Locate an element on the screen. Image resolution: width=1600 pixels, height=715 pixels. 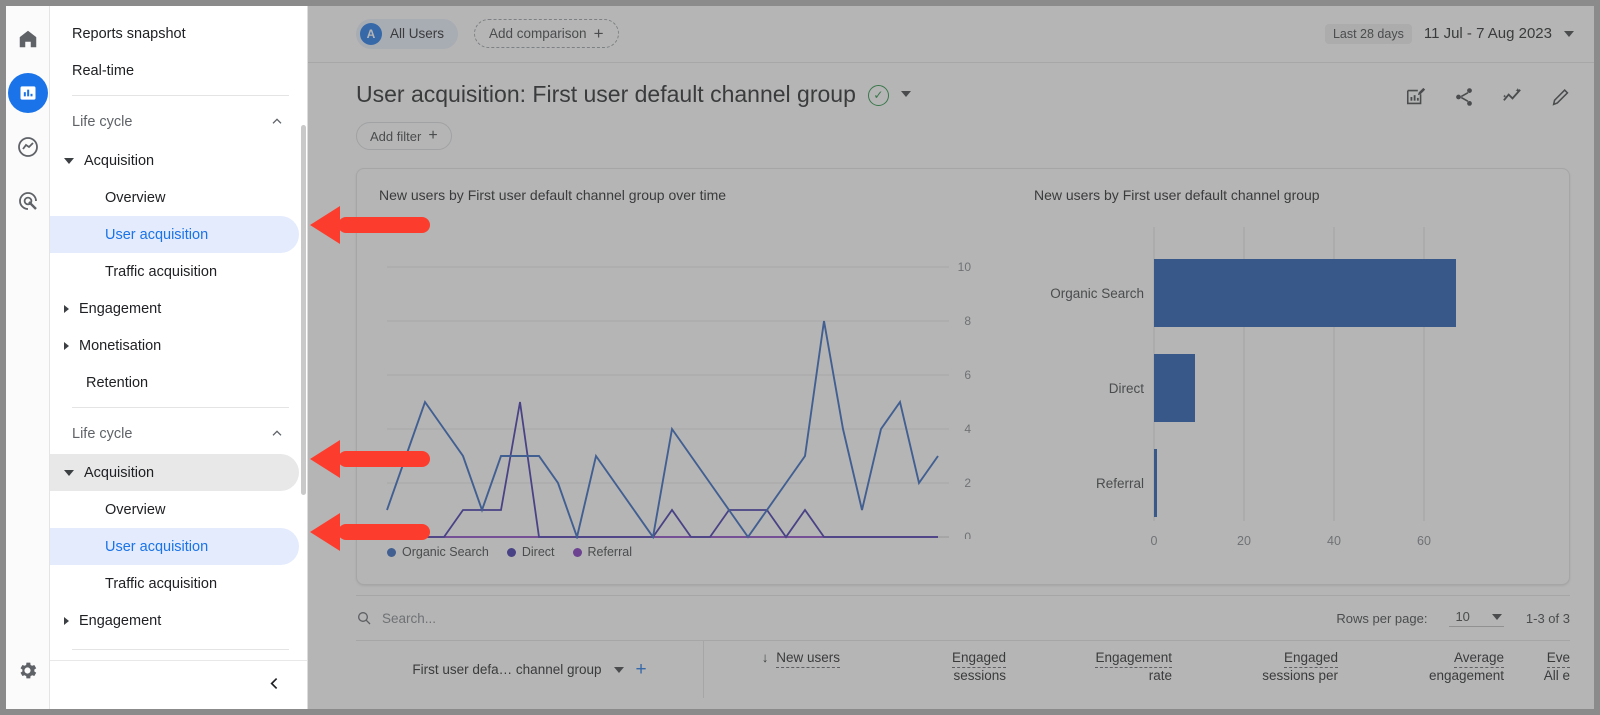
svg-text: 60 is located at coordinates (1424, 541).